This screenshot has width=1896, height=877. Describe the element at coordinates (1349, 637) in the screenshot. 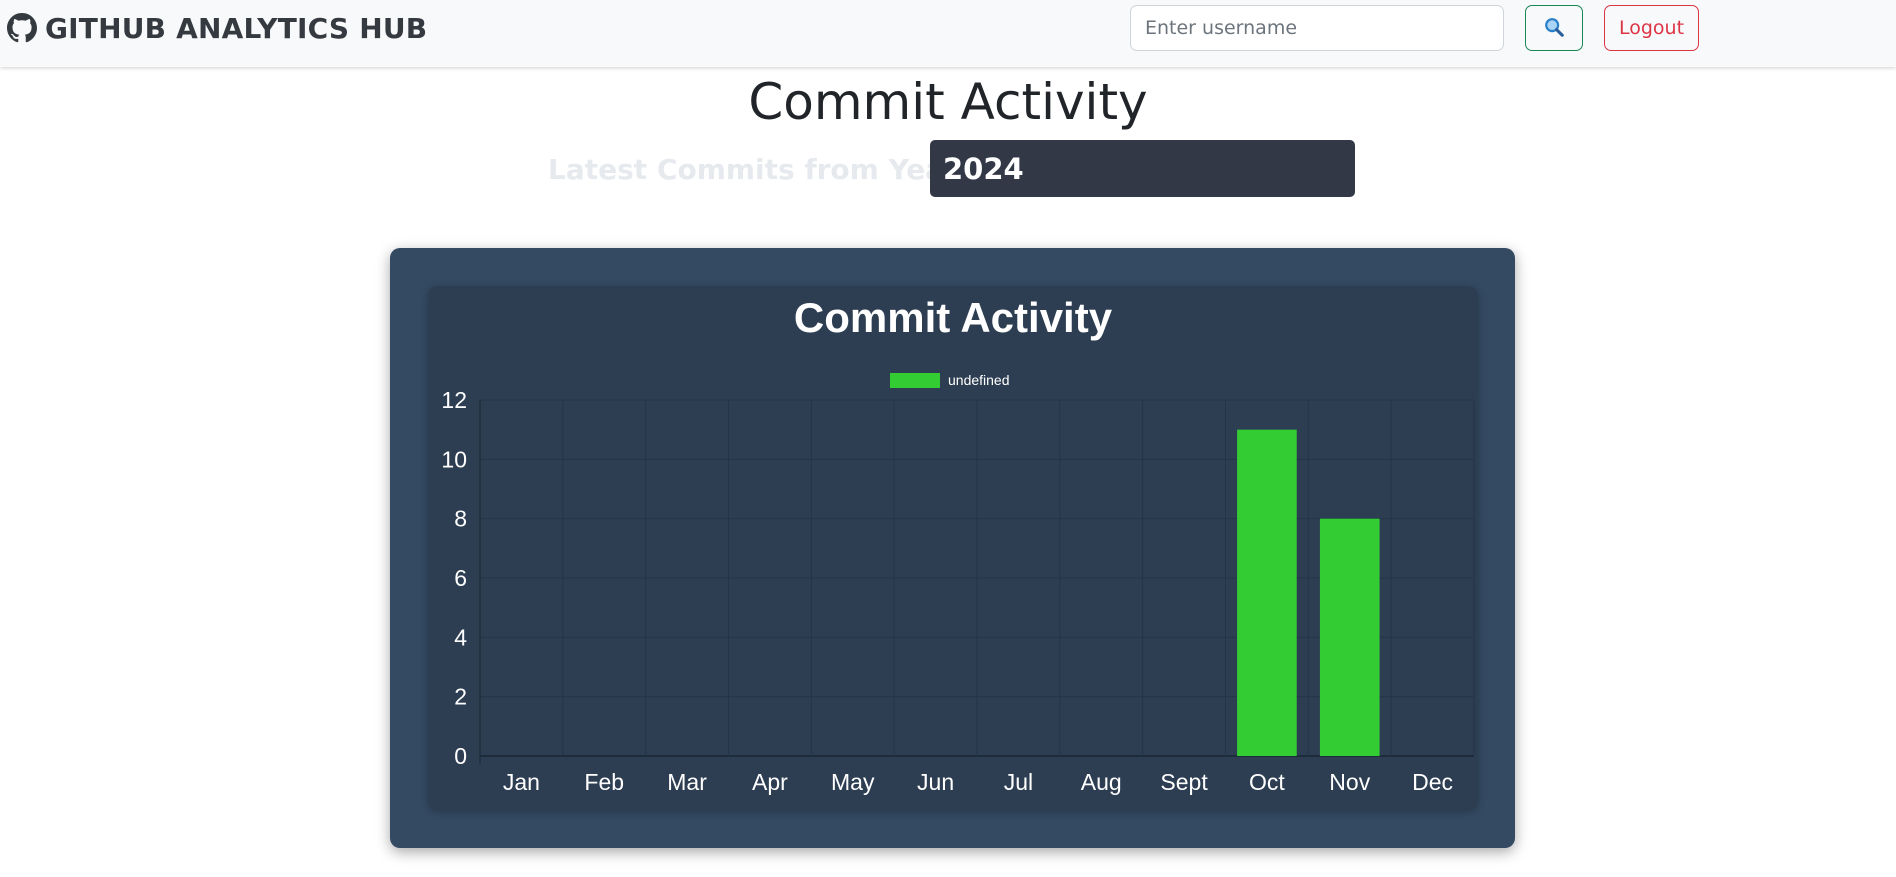

I see `bar-nov` at that location.